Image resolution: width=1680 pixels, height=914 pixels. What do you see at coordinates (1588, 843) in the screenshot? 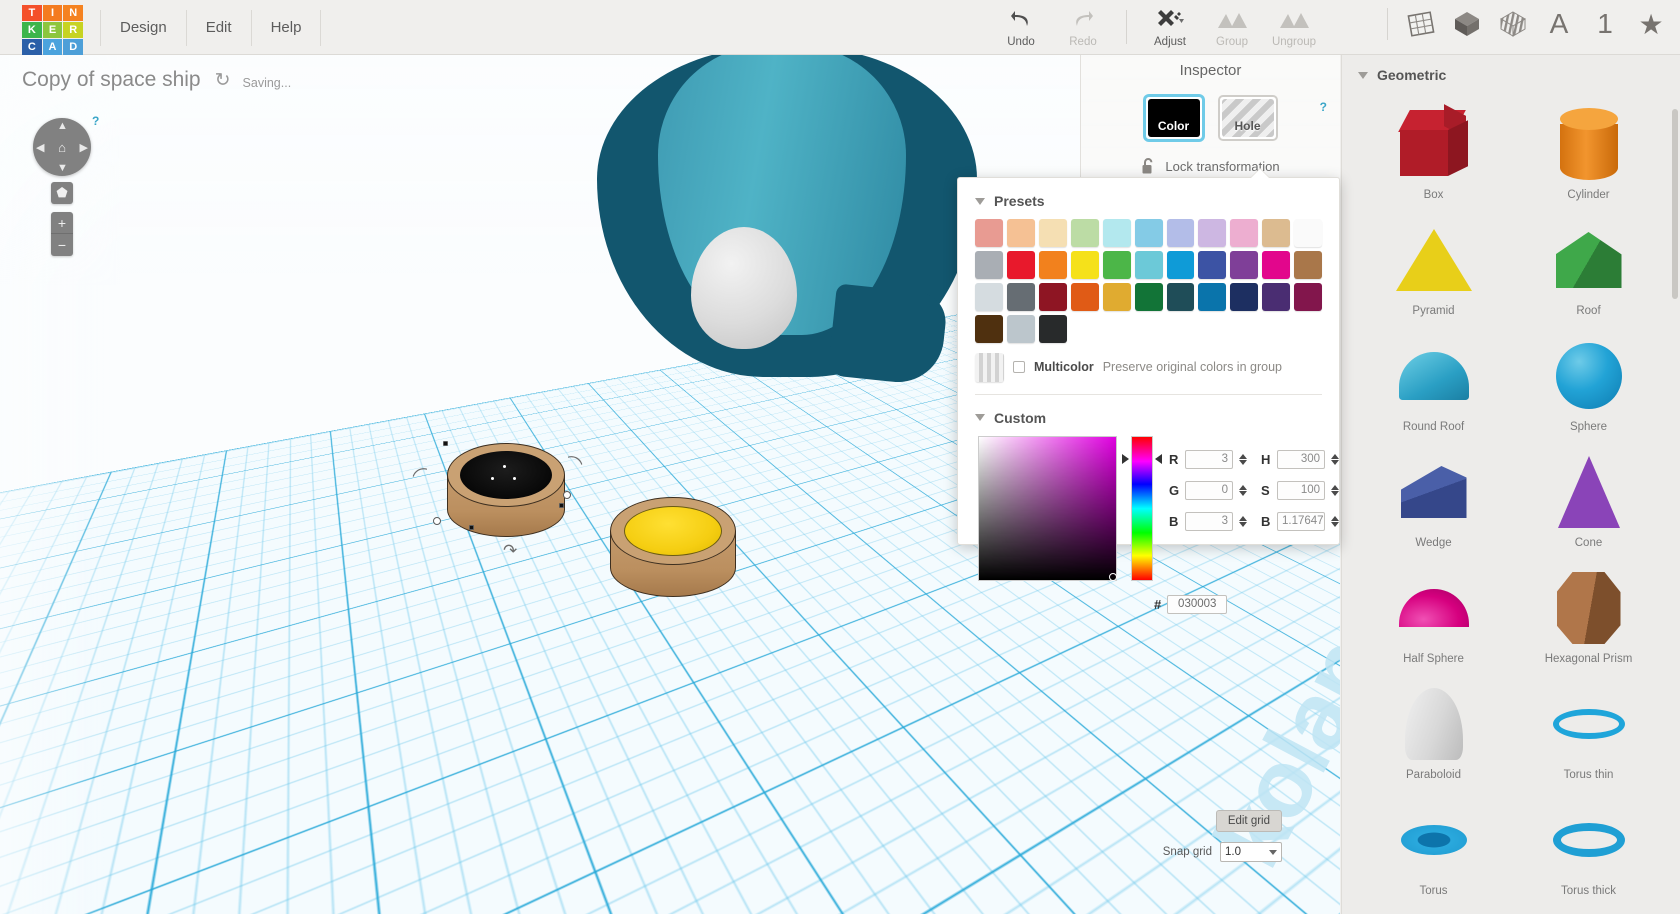
I see `shape-item-torus-thick: Torus thick` at bounding box center [1588, 843].